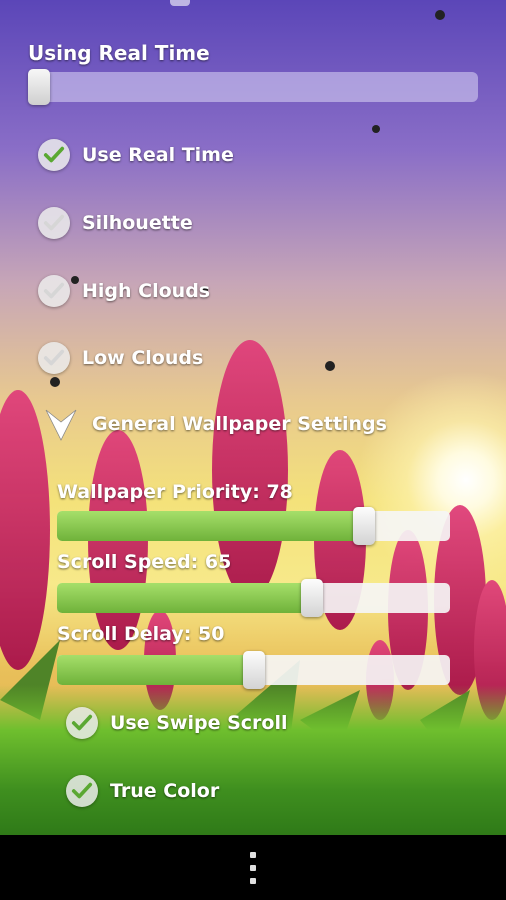 The image size is (506, 900). What do you see at coordinates (141, 634) in the screenshot?
I see `scroll-delay-label: Scroll Delay: 50` at bounding box center [141, 634].